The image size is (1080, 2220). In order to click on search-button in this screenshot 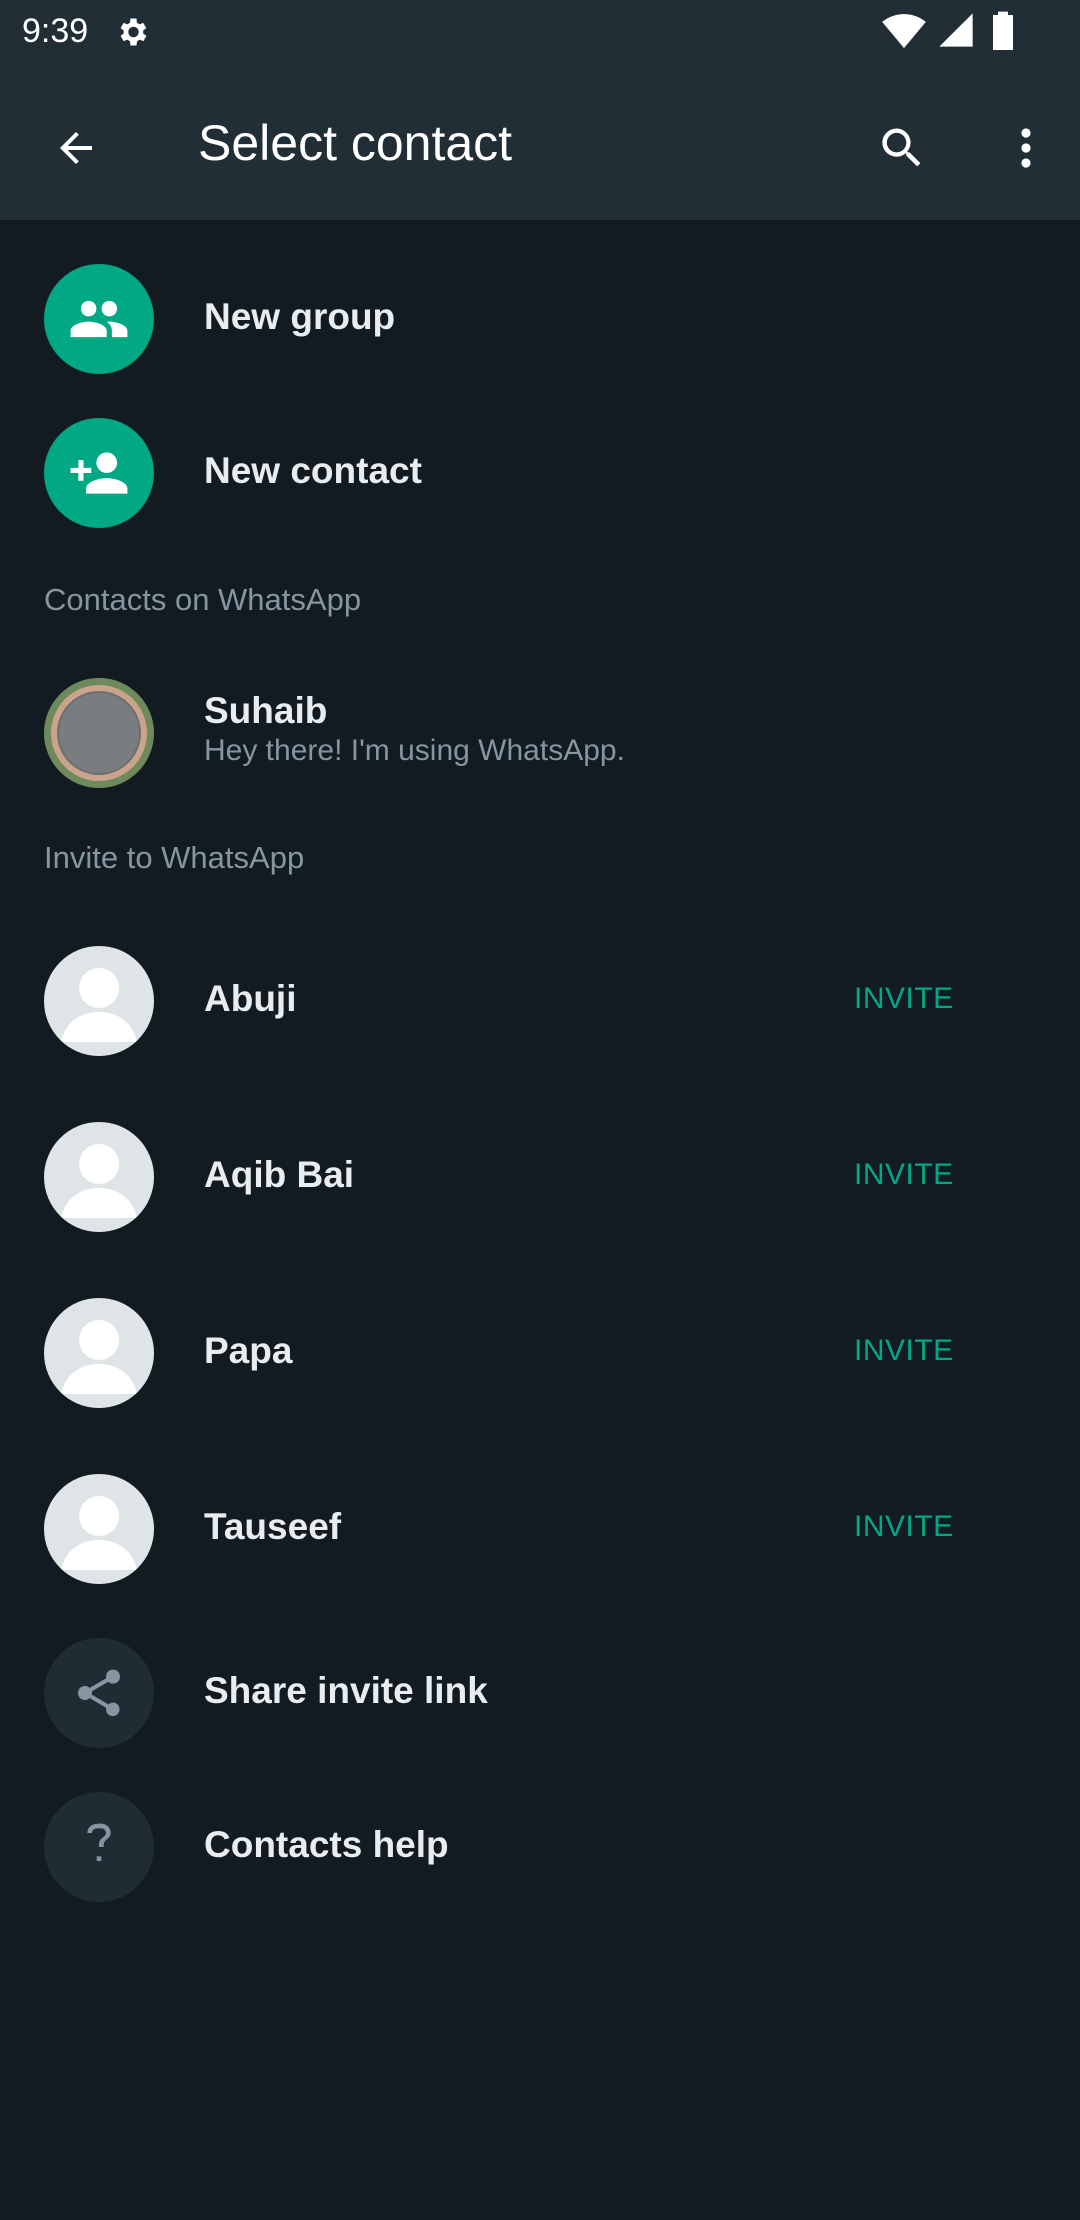, I will do `click(902, 148)`.